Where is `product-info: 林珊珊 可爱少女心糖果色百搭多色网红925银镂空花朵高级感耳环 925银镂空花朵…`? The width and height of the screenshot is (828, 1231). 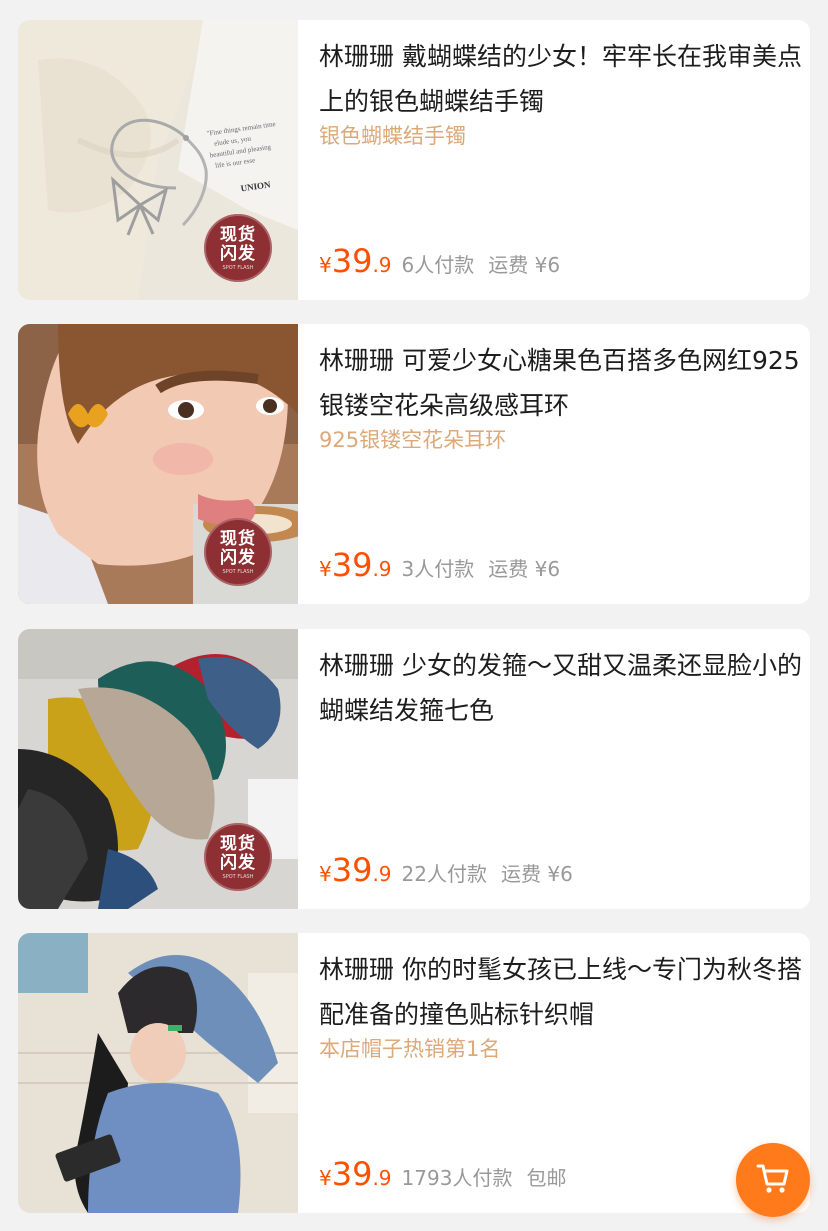
product-info: 林珊珊 可爱少女心糖果色百搭多色网红925银镂空花朵高级感耳环 925银镂空花朵… is located at coordinates (564, 464).